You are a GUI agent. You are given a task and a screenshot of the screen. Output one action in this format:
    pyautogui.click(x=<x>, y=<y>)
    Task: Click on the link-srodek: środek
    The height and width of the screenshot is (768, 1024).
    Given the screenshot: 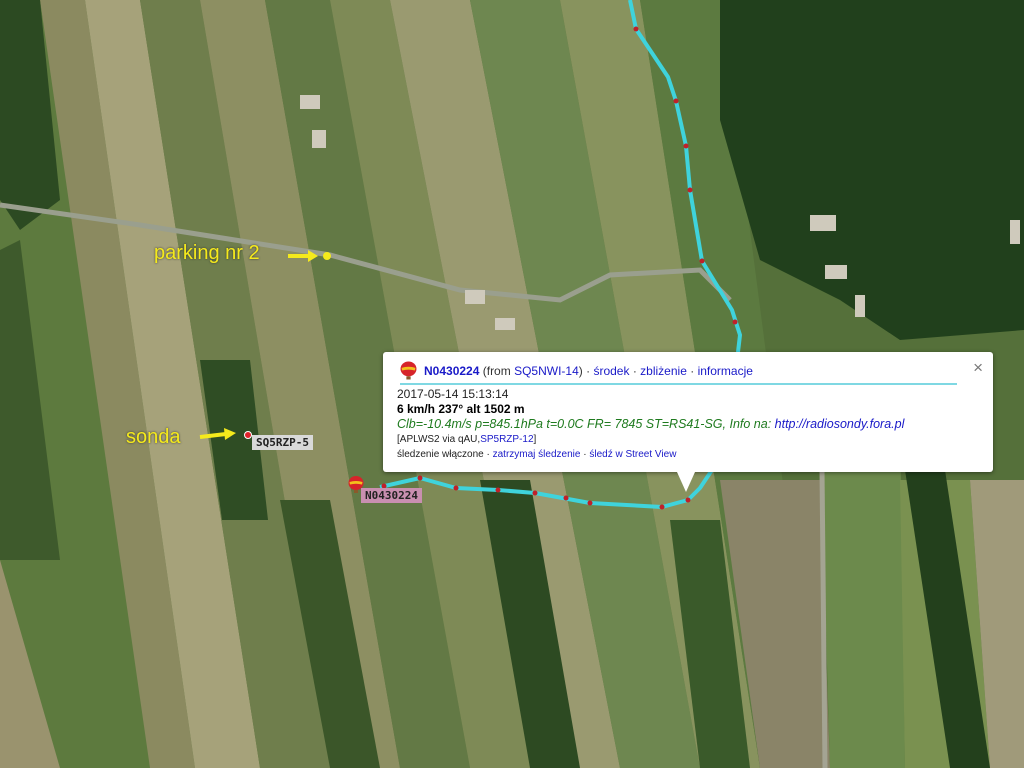 What is the action you would take?
    pyautogui.click(x=611, y=371)
    